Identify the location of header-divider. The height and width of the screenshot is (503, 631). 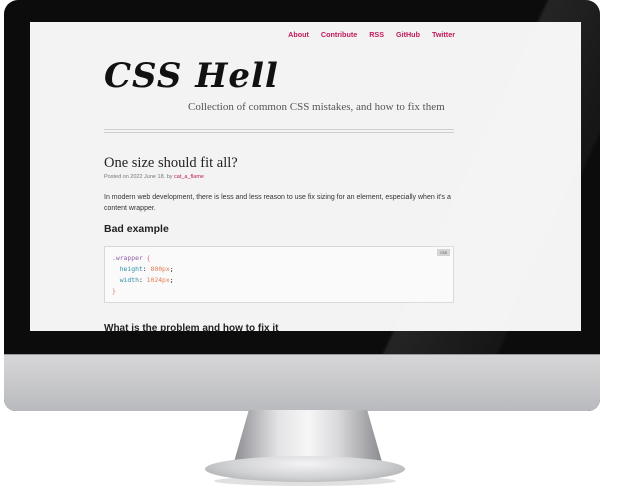
(279, 129).